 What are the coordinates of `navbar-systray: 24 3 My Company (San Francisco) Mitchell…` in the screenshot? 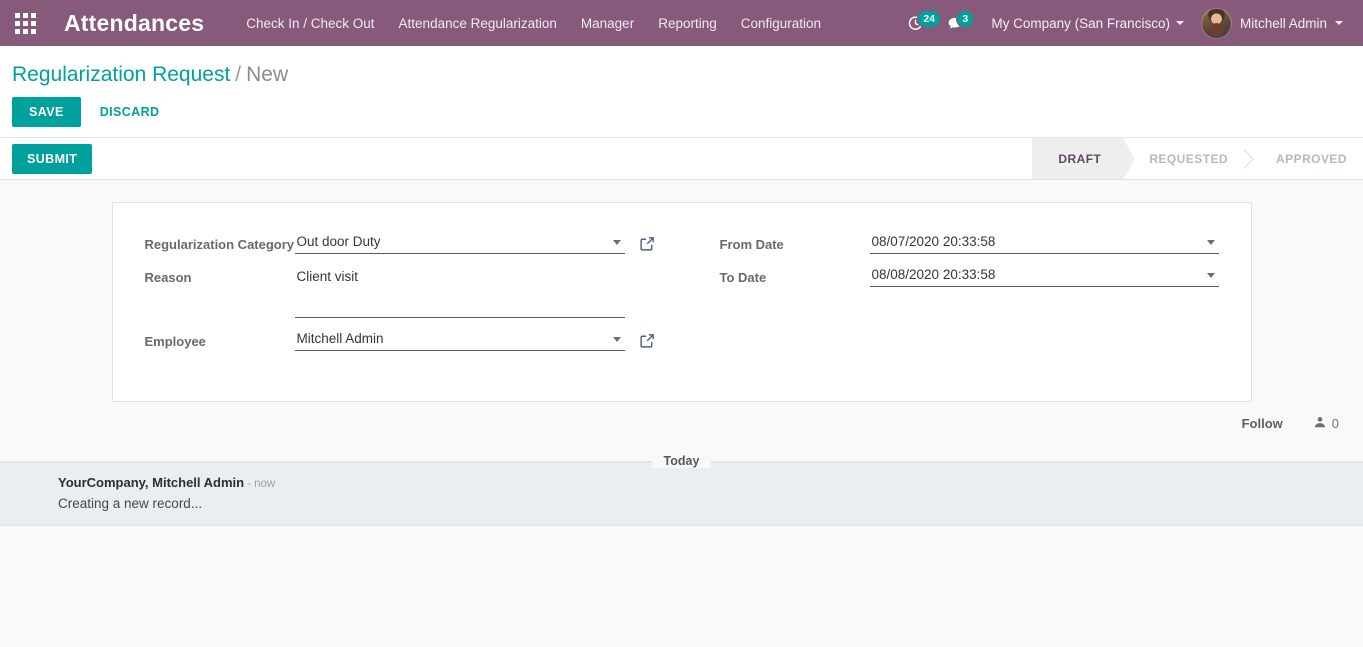 It's located at (1126, 23).